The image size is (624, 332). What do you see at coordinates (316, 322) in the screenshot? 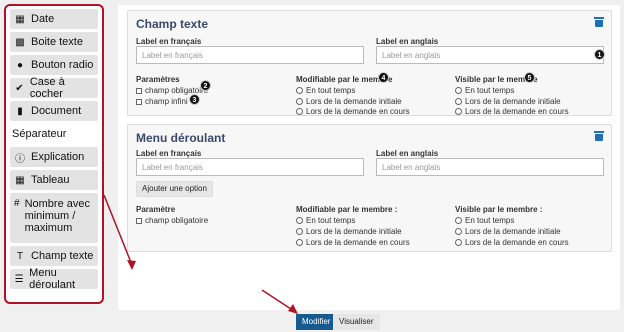
I see `modifier-button: Modifier` at bounding box center [316, 322].